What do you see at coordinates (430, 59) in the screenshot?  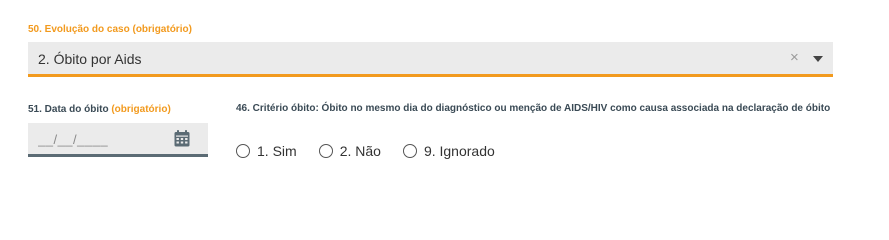 I see `evolucao-select: 2. Óbito por Aids ×` at bounding box center [430, 59].